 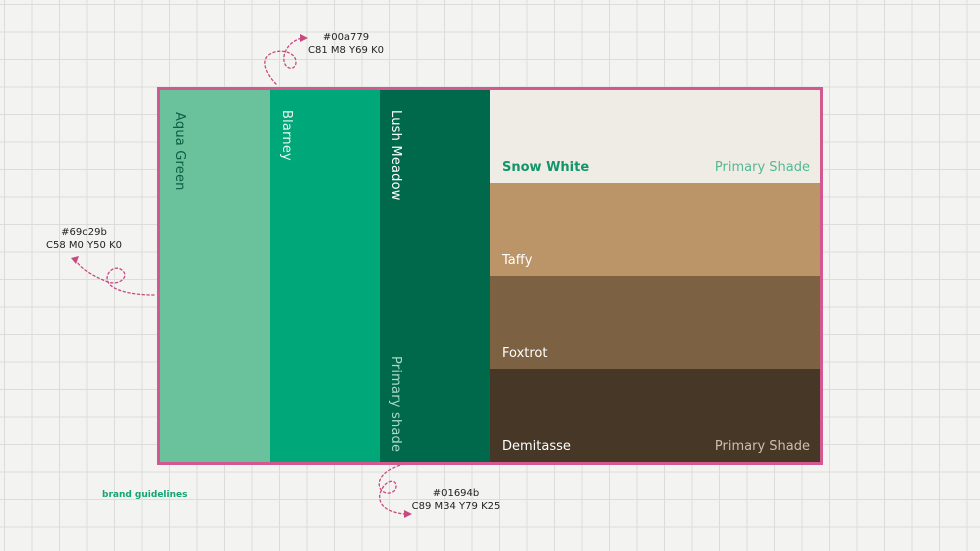 I want to click on aqua-green-cmyk: C58 M0 Y50 K0, so click(x=84, y=245).